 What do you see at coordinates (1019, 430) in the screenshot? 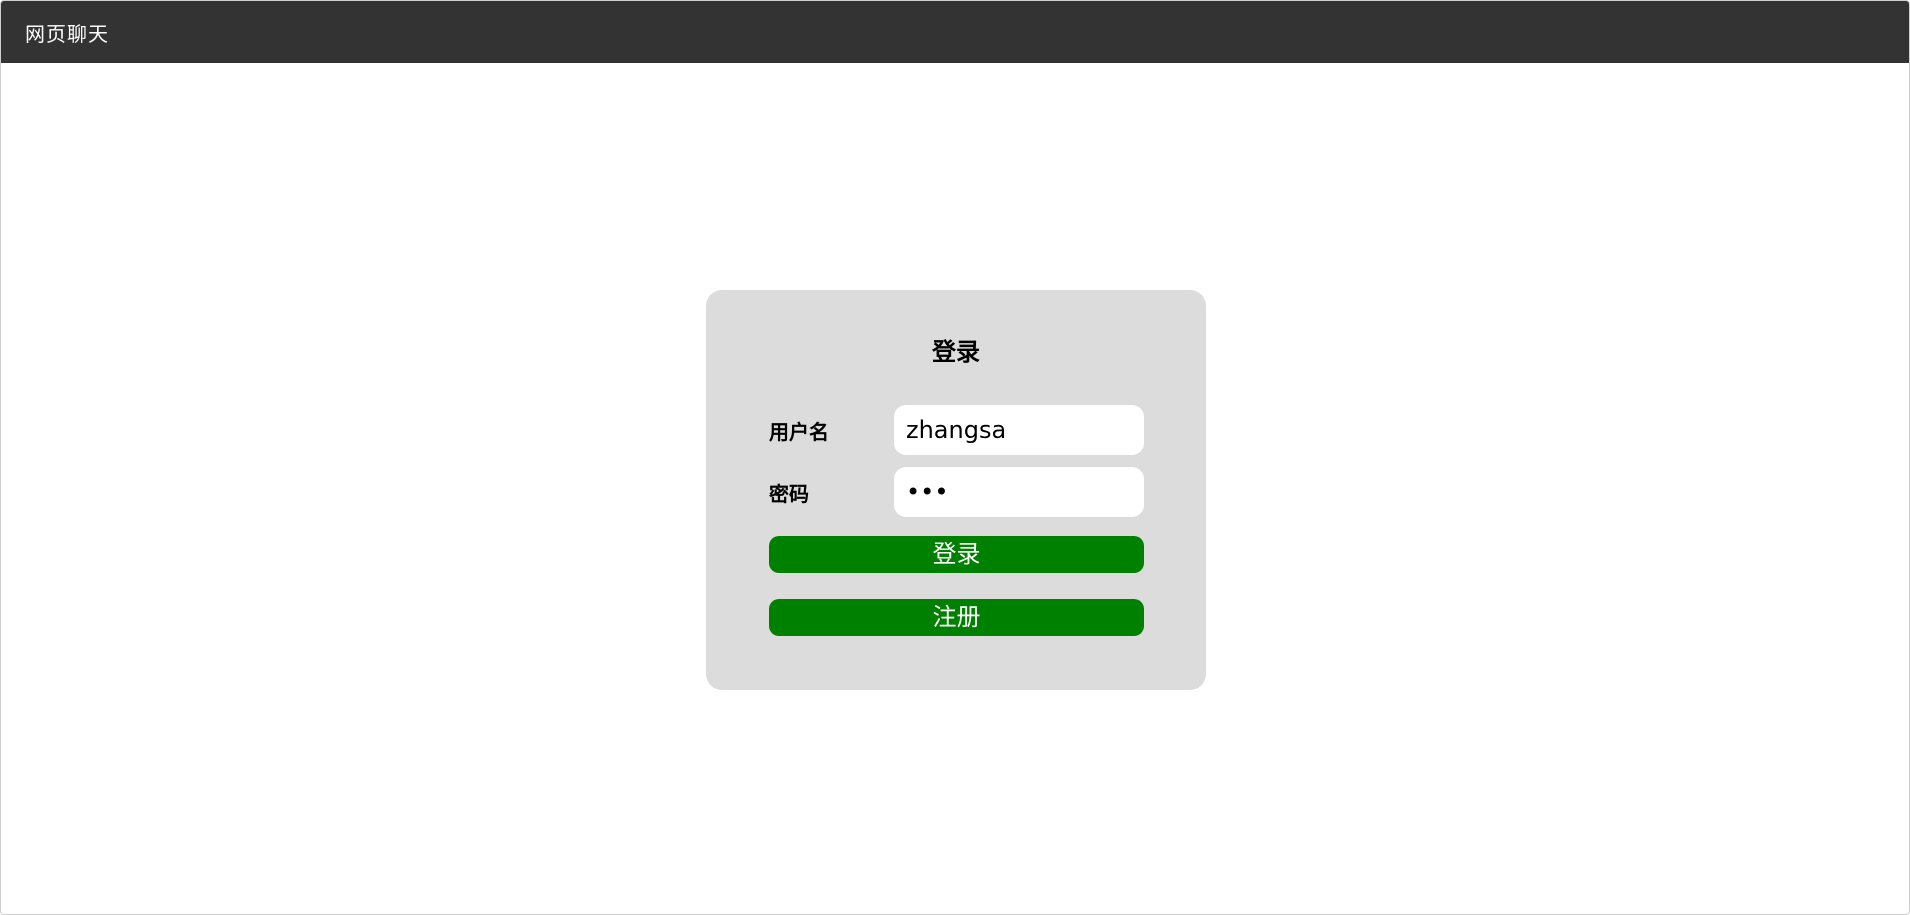
I see `username-input` at bounding box center [1019, 430].